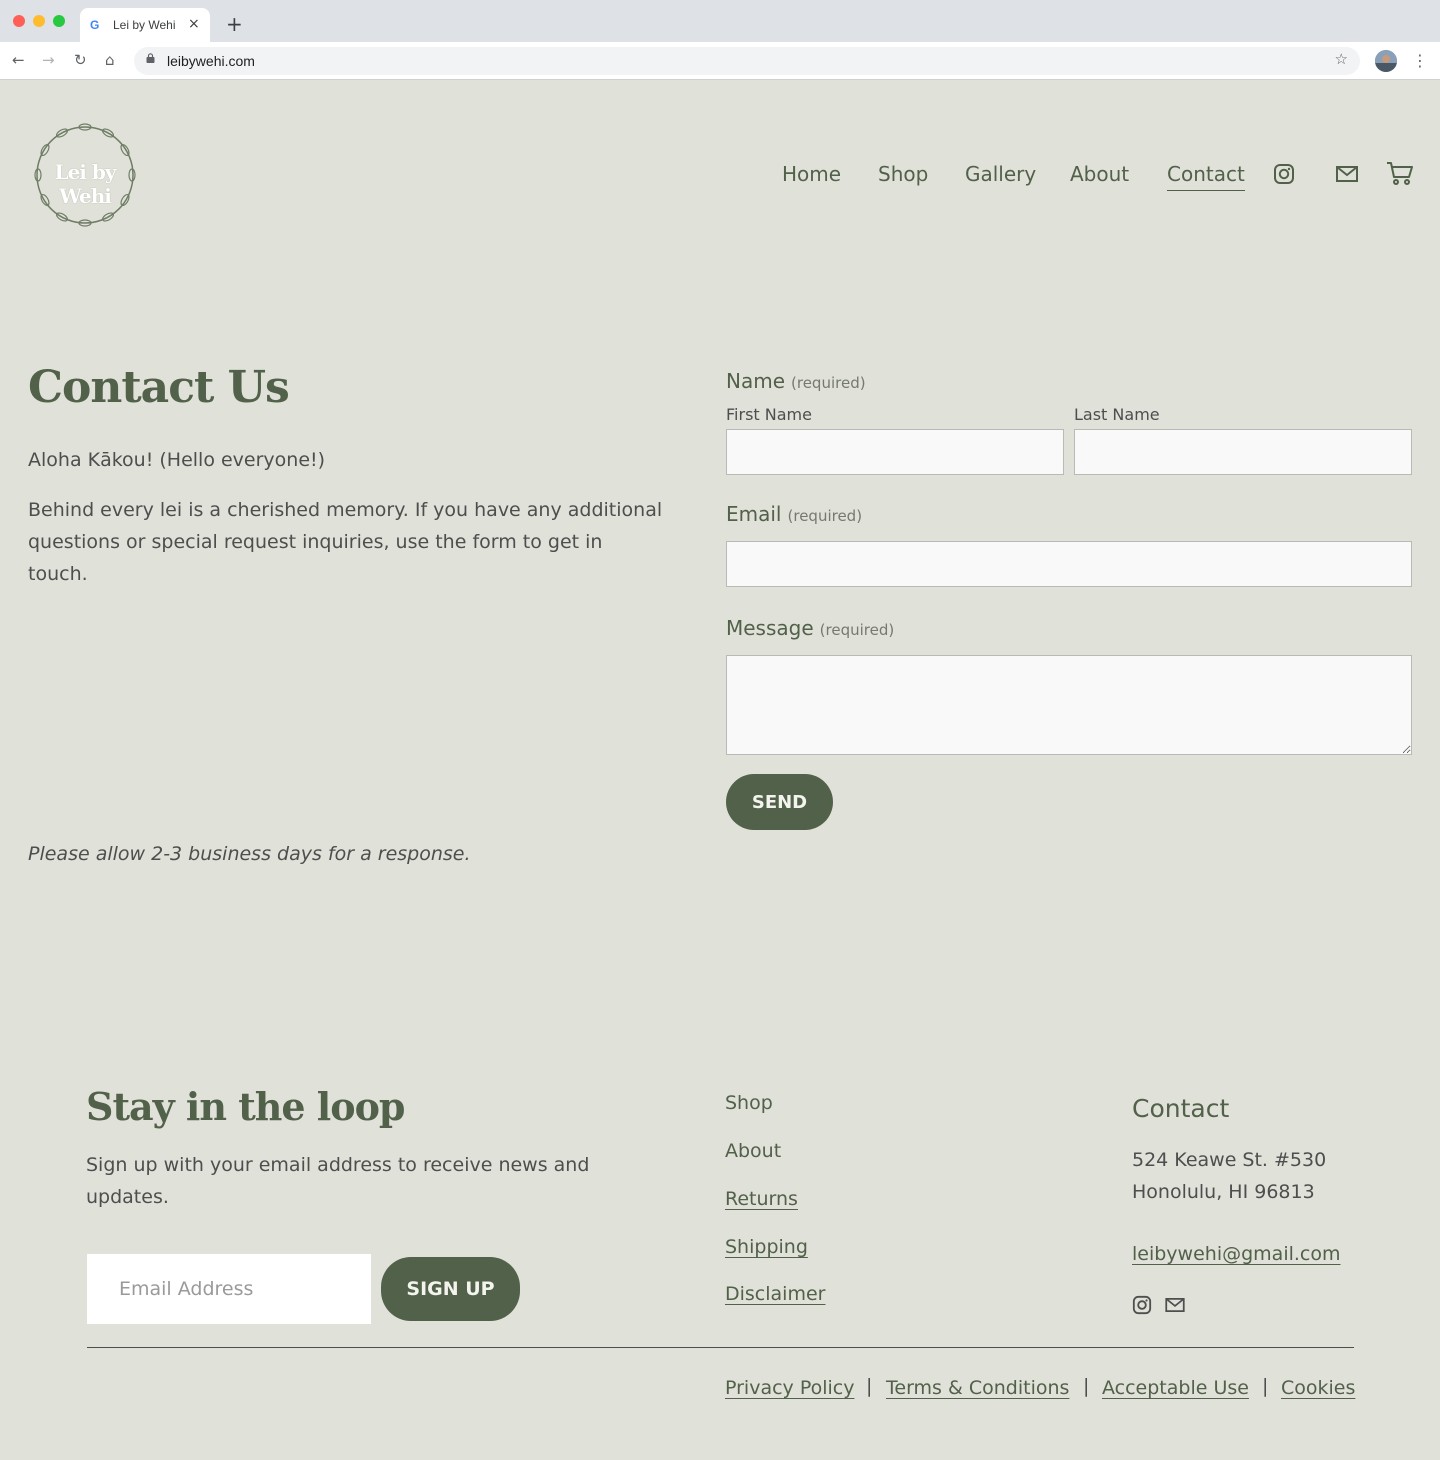 Image resolution: width=1440 pixels, height=1460 pixels. I want to click on acceptable-use-link: Acceptable Use, so click(1175, 1388).